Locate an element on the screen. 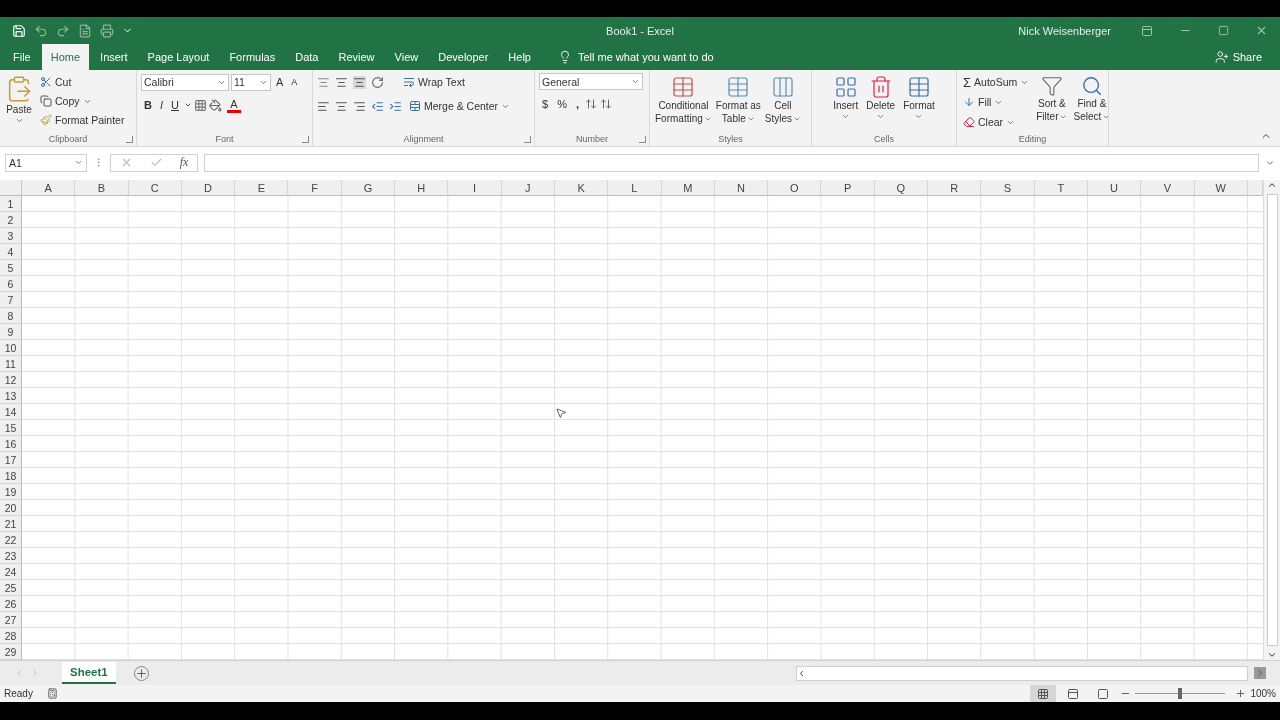  formula-input is located at coordinates (731, 162).